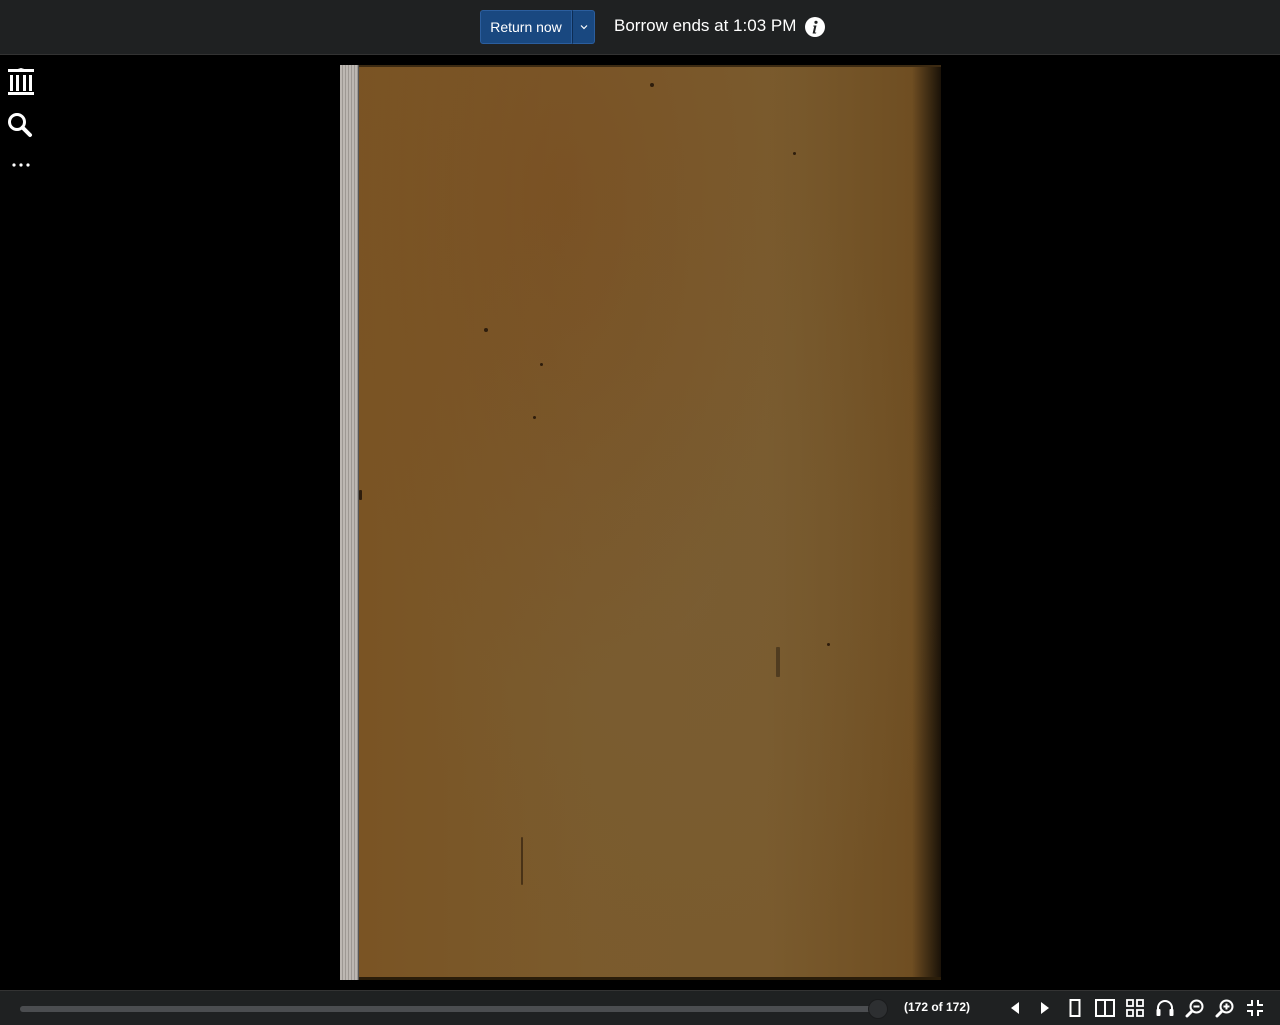 This screenshot has width=1280, height=1025. Describe the element at coordinates (1165, 1008) in the screenshot. I see `read-aloud-icon` at that location.